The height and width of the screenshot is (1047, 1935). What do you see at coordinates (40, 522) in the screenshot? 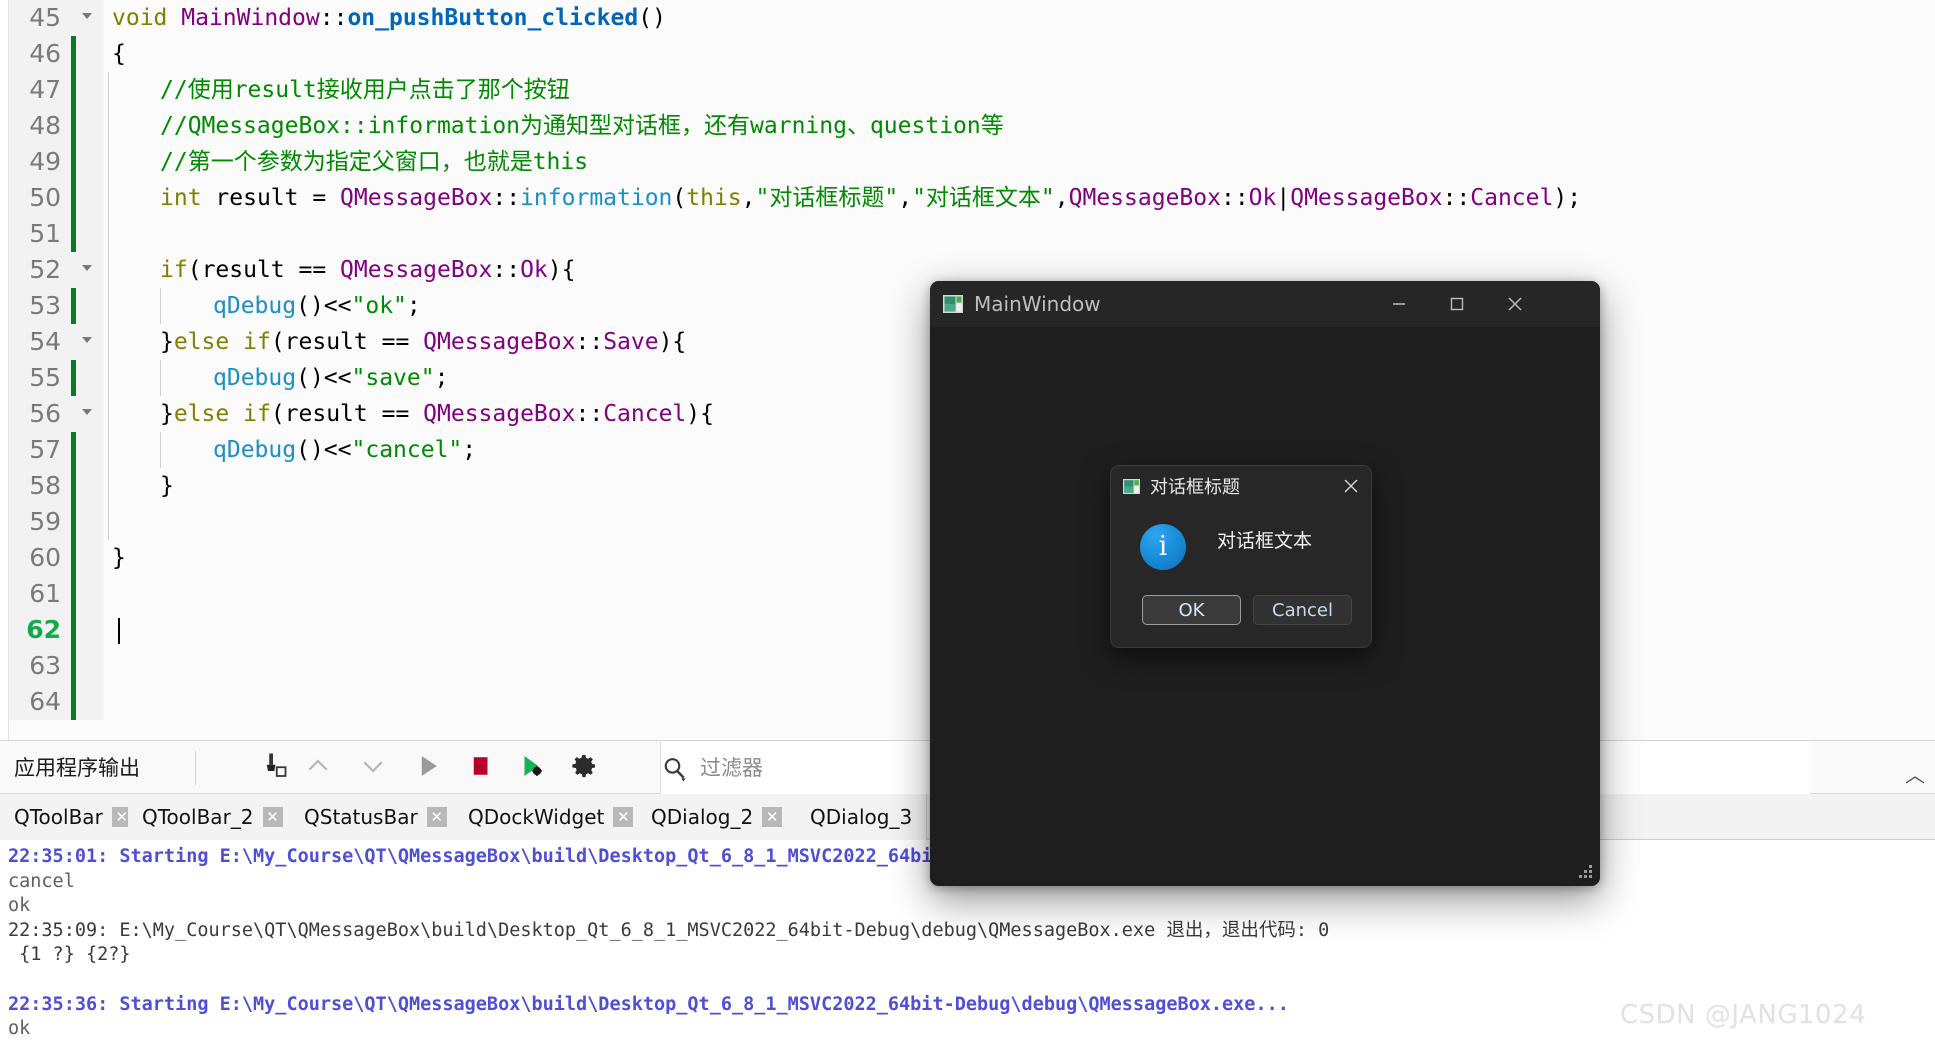
I see `line-number: 59` at bounding box center [40, 522].